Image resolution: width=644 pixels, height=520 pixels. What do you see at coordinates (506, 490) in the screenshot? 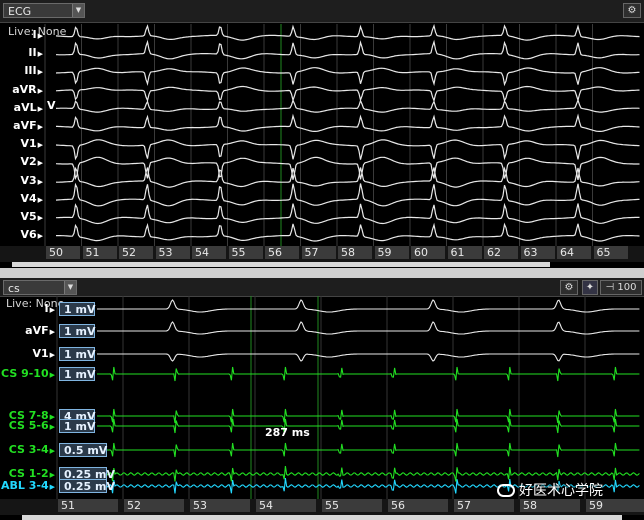
I see `chat-logo-icon` at bounding box center [506, 490].